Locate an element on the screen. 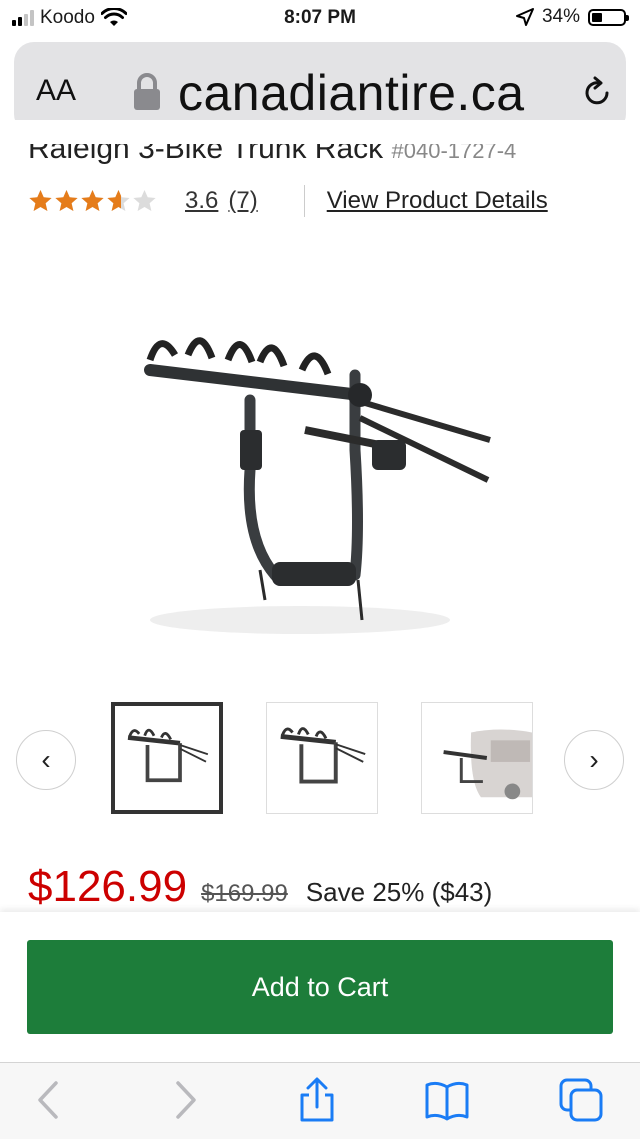  chevron-right-icon: › is located at coordinates (594, 759).